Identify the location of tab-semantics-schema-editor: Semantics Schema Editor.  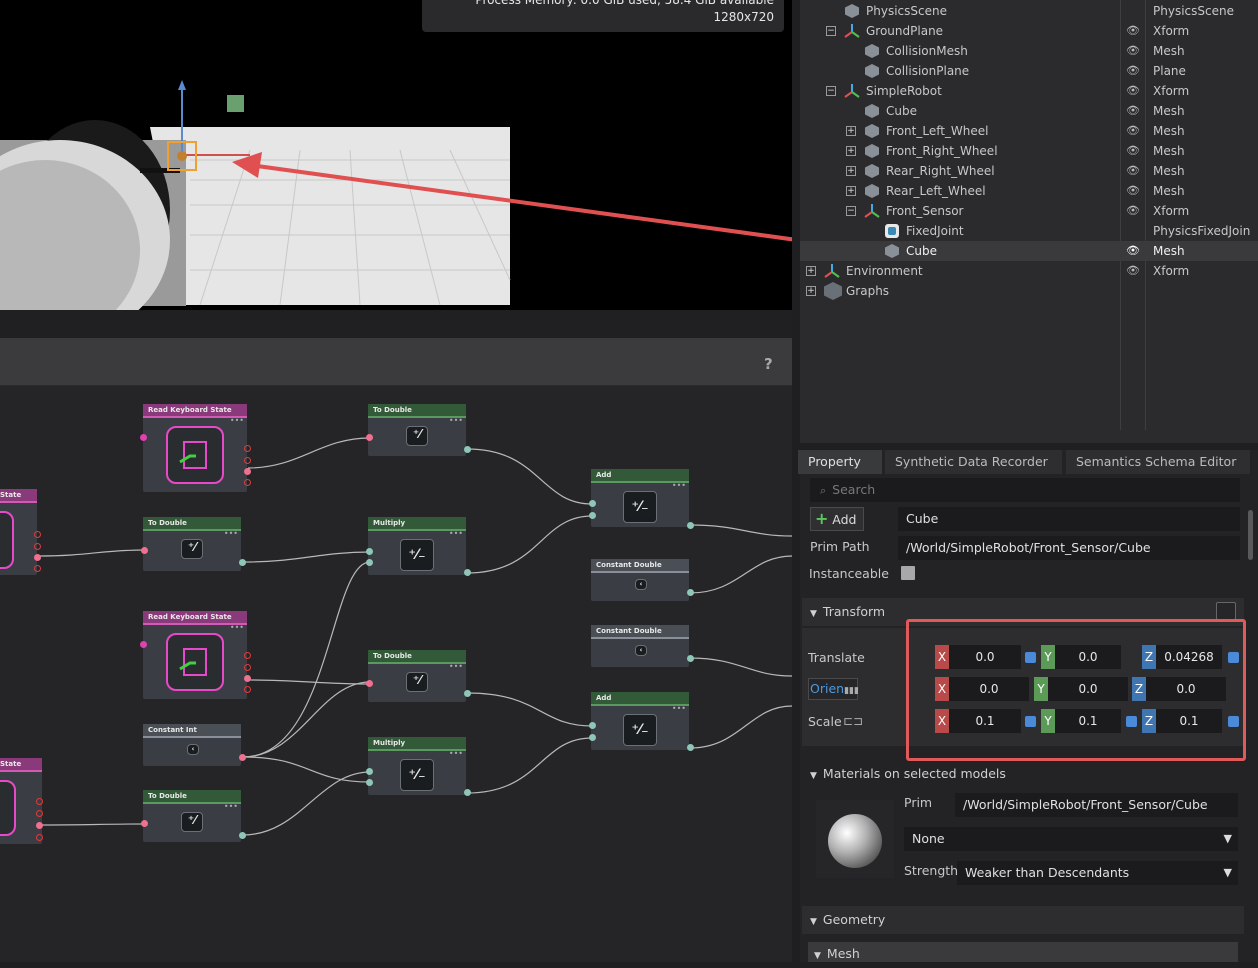
(1158, 462).